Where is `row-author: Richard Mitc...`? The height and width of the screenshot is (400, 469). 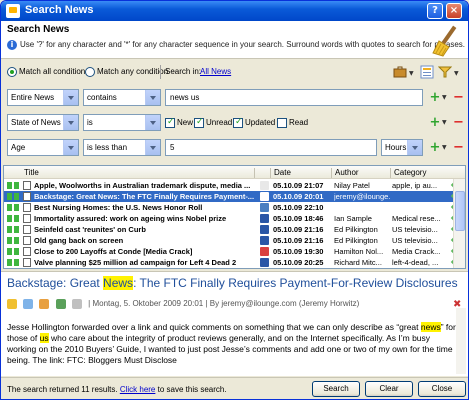
row-author: Richard Mitc... is located at coordinates (358, 262).